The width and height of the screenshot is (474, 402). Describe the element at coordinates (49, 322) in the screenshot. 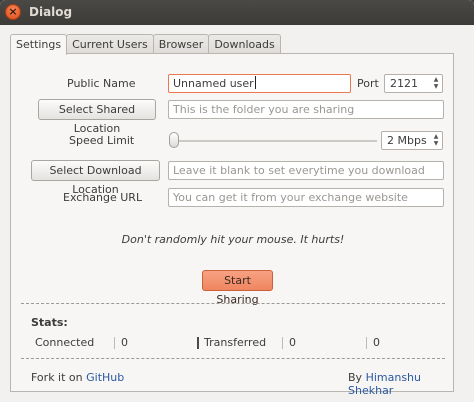

I see `stats-title: Stats:` at that location.